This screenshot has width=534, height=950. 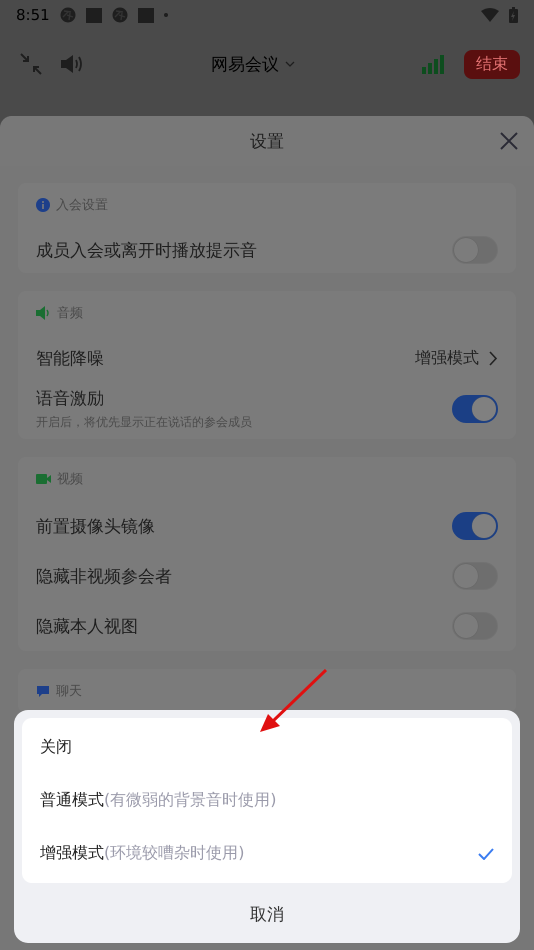 I want to click on dot-icon, so click(x=166, y=15).